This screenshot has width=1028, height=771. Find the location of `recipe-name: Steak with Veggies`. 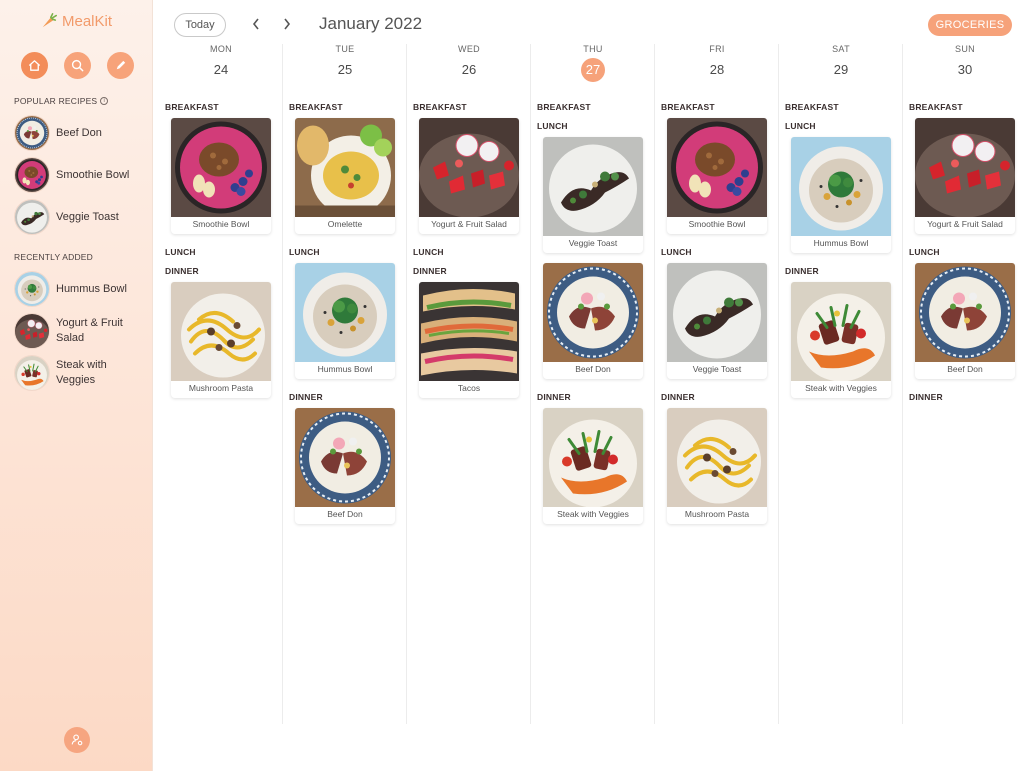

recipe-name: Steak with Veggies is located at coordinates (593, 514).